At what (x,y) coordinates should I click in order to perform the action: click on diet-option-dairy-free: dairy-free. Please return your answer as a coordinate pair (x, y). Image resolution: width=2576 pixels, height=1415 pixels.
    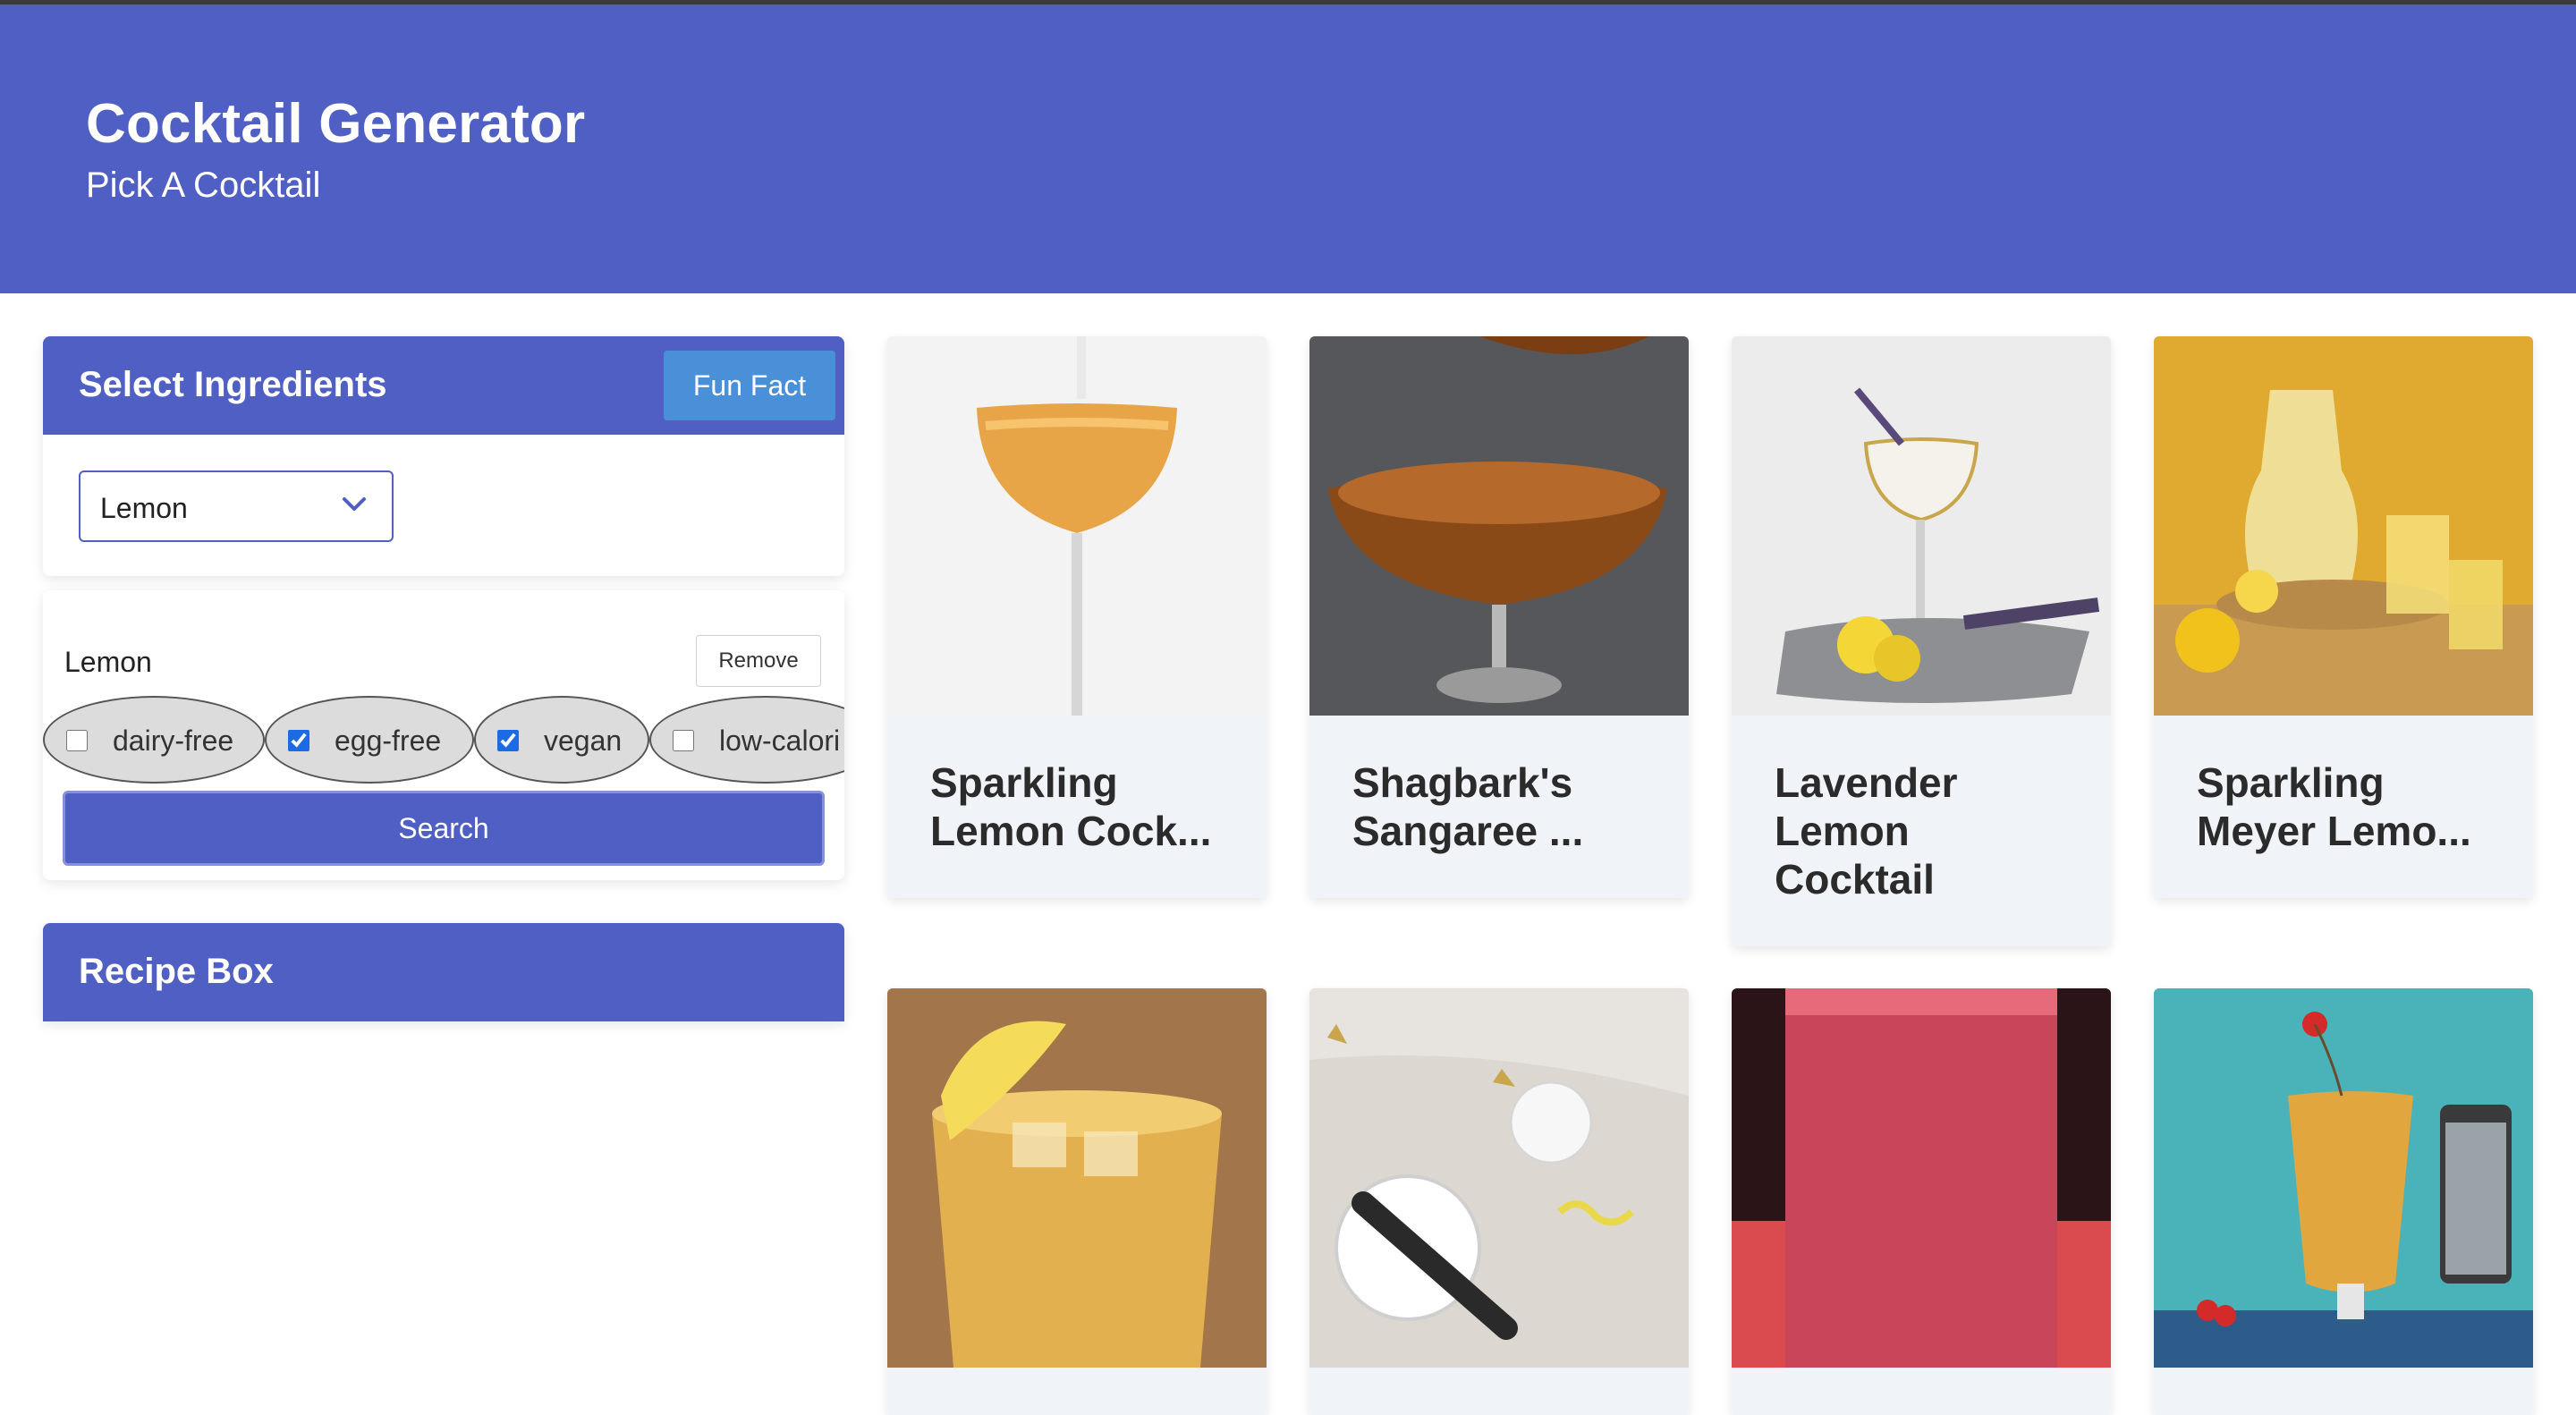
    Looking at the image, I should click on (154, 740).